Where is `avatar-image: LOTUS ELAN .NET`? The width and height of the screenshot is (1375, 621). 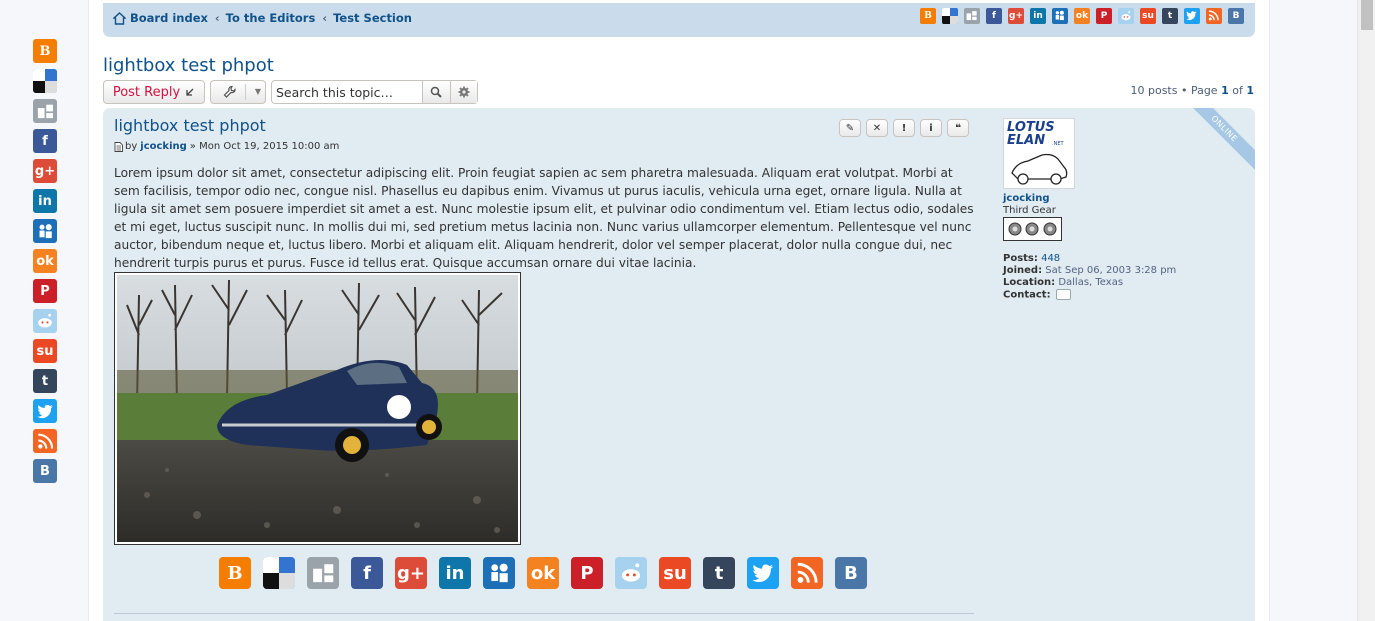
avatar-image: LOTUS ELAN .NET is located at coordinates (1039, 153).